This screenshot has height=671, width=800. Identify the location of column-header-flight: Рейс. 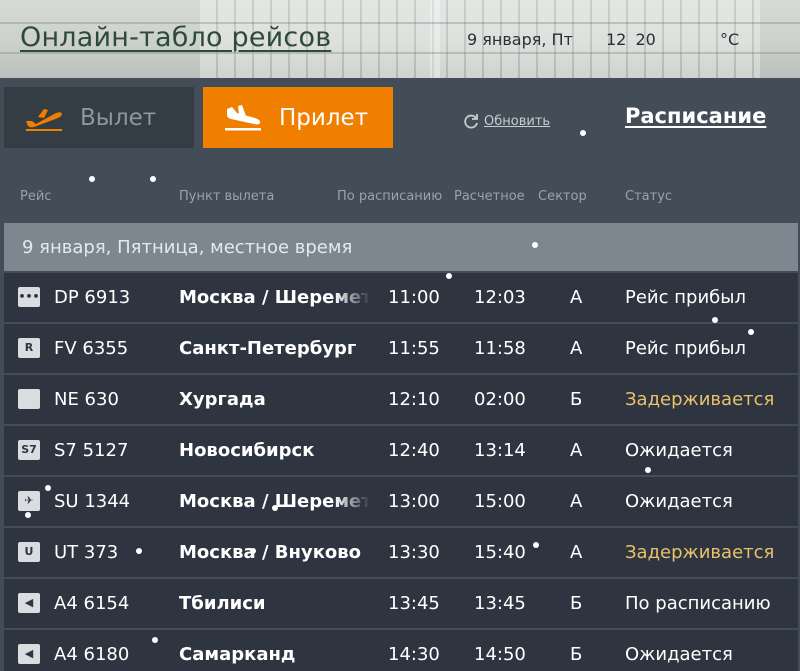
(36, 196).